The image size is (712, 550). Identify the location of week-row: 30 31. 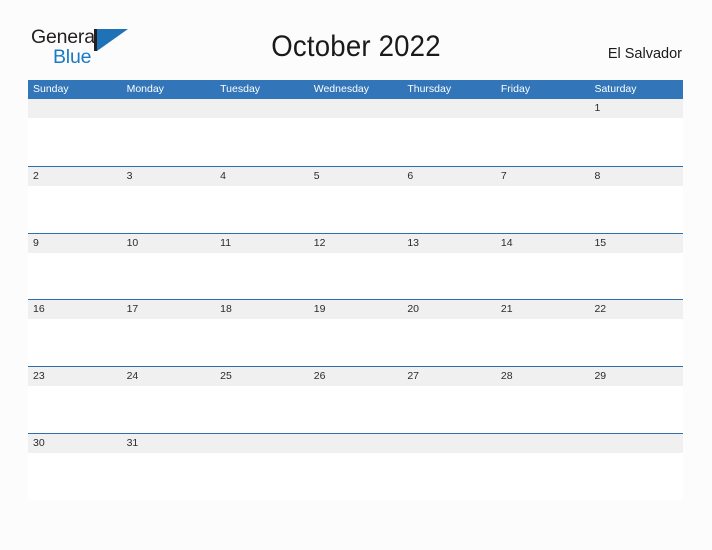
(355, 466).